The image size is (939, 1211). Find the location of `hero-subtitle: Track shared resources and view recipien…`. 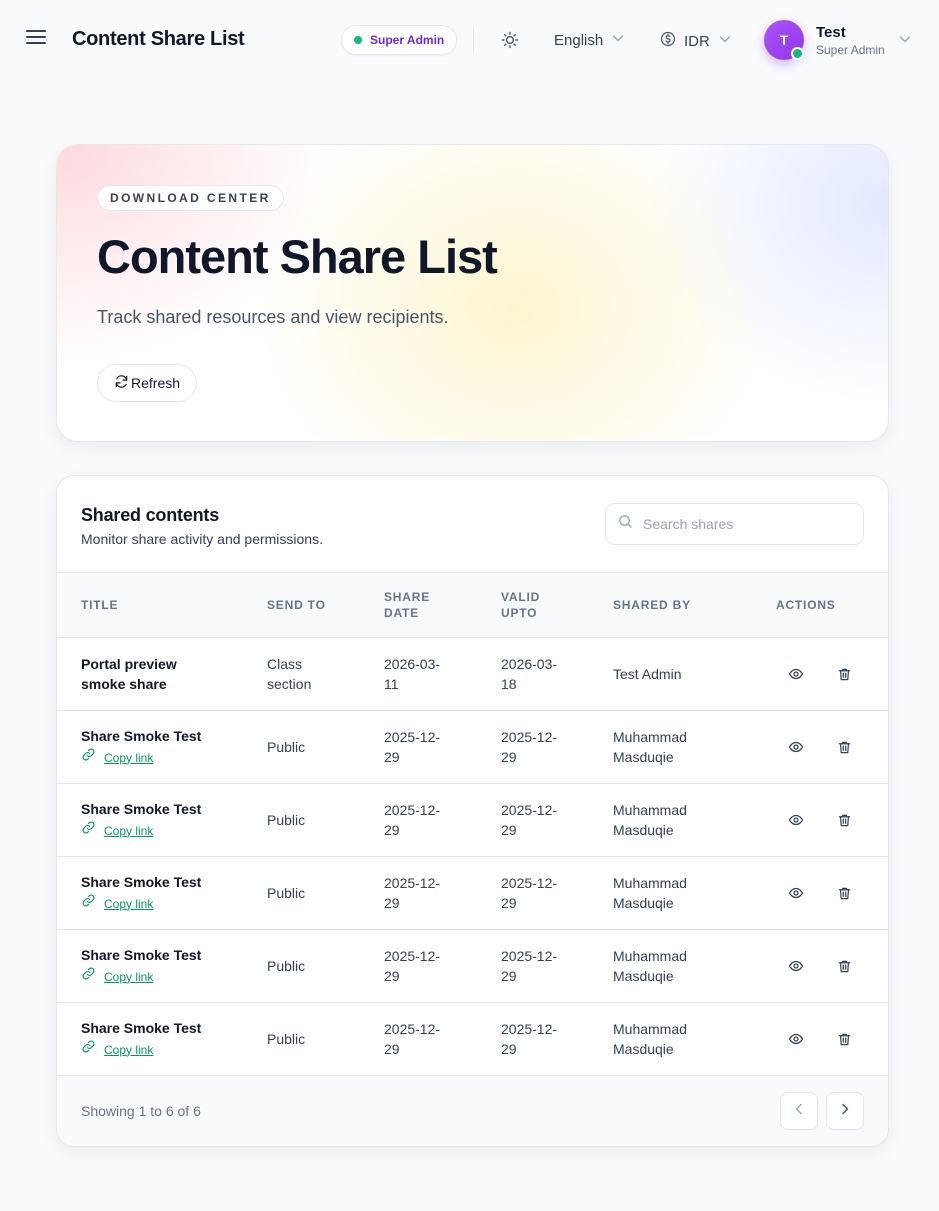

hero-subtitle: Track shared resources and view recipien… is located at coordinates (273, 317).